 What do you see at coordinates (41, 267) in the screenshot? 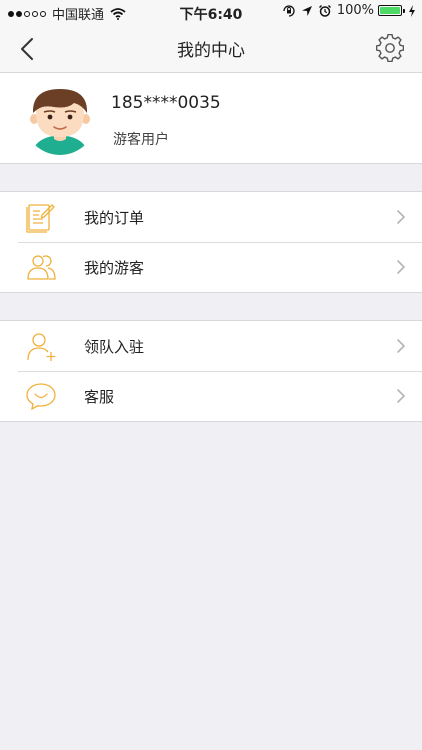
I see `tourists-icon` at bounding box center [41, 267].